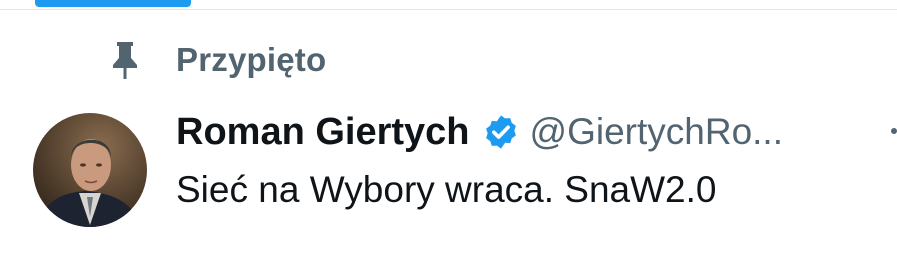 The height and width of the screenshot is (277, 897). What do you see at coordinates (125, 60) in the screenshot?
I see `pin-icon` at bounding box center [125, 60].